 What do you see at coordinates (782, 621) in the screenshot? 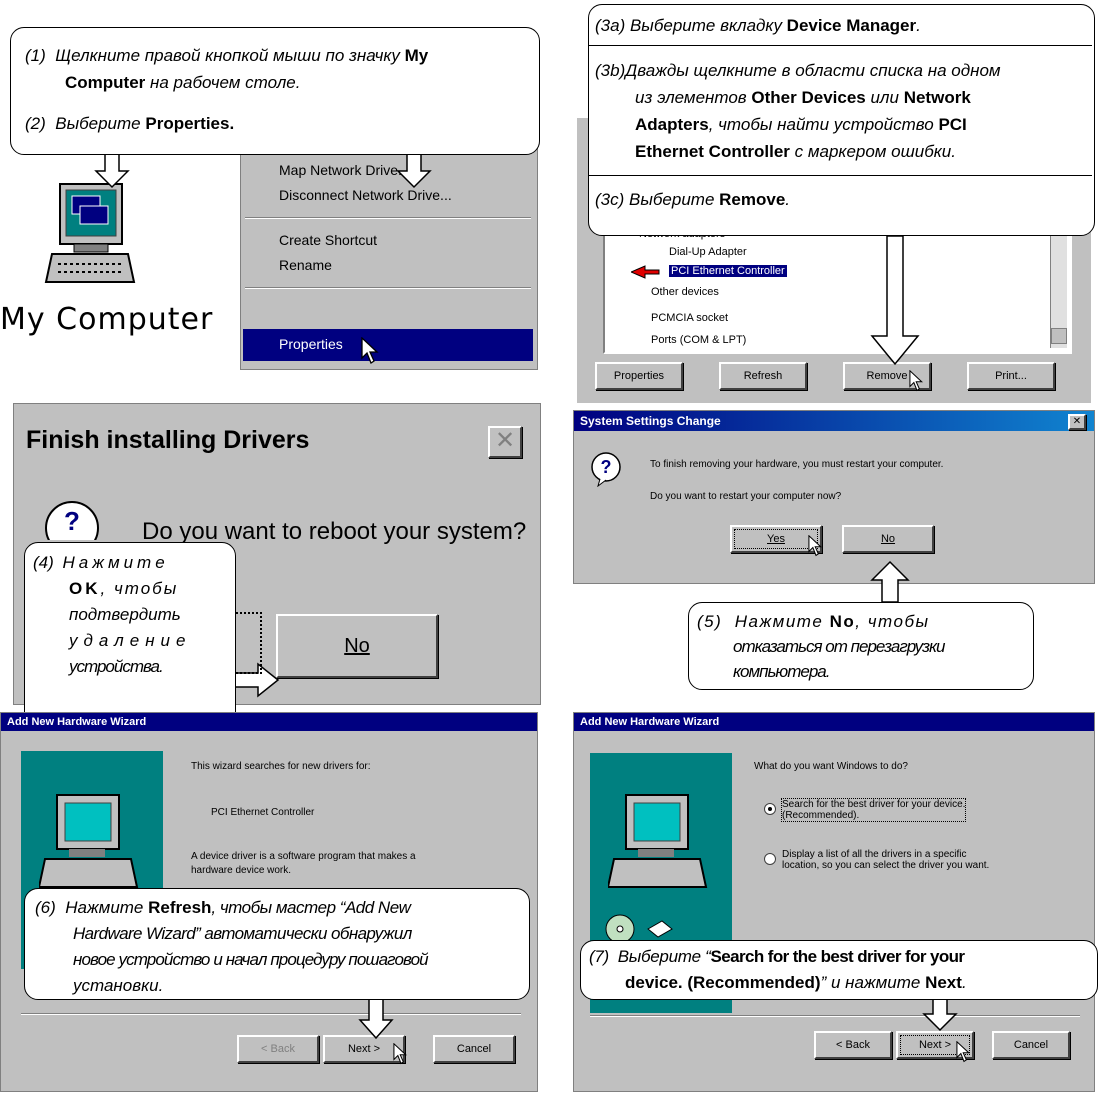
I see `step5-text: Нажмите` at bounding box center [782, 621].